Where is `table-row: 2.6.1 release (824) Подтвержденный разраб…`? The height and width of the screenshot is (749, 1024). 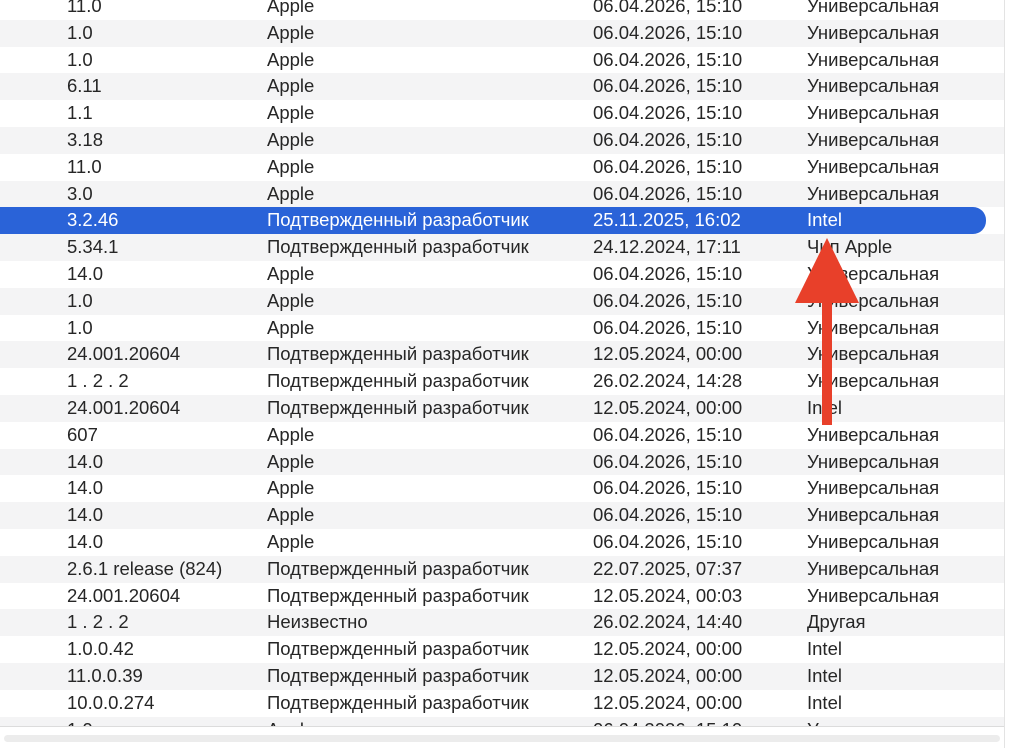 table-row: 2.6.1 release (824) Подтвержденный разраб… is located at coordinates (502, 569).